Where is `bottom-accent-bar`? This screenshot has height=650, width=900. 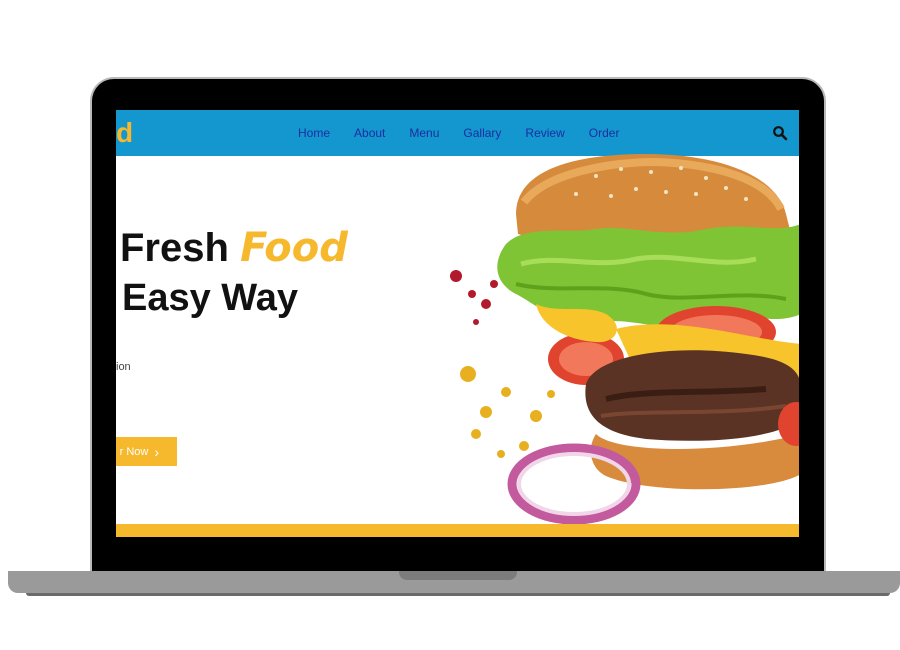
bottom-accent-bar is located at coordinates (457, 530).